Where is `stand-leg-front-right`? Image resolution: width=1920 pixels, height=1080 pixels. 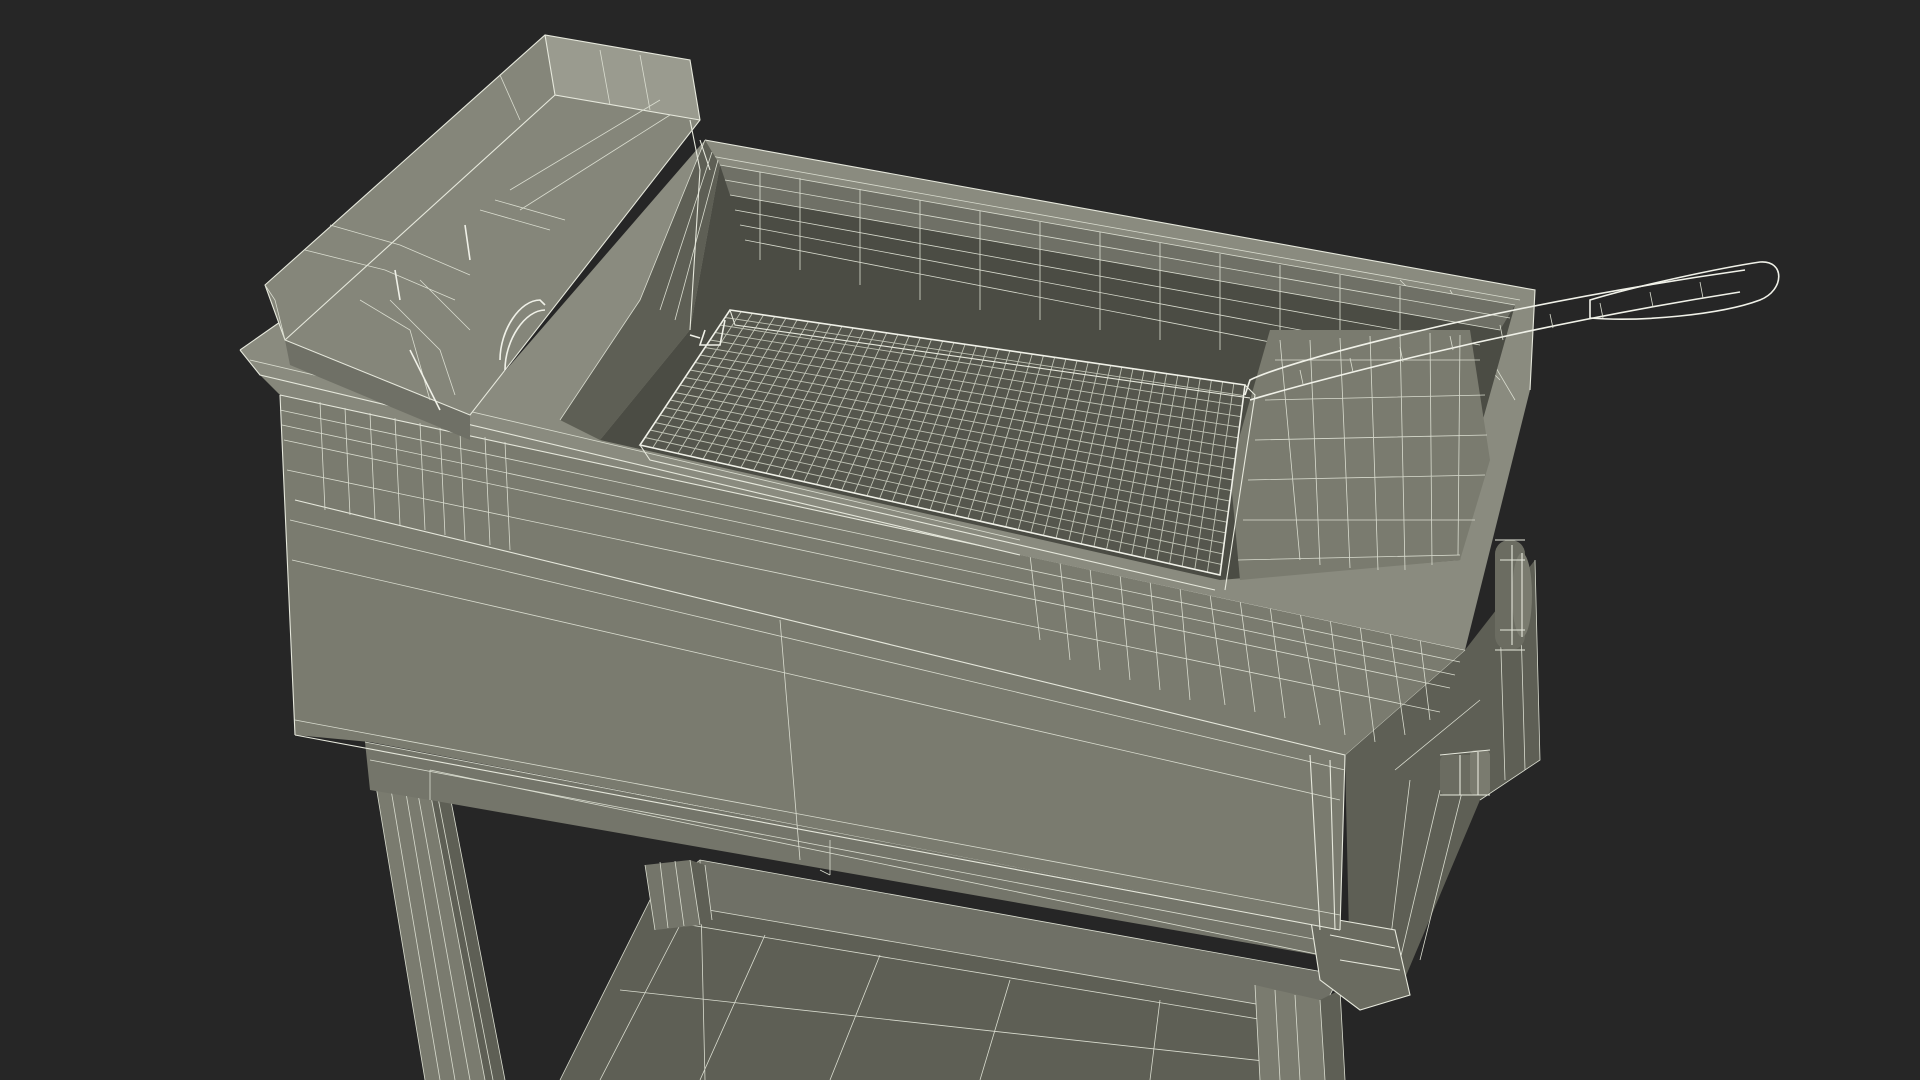
stand-leg-front-right is located at coordinates (1300, 1032).